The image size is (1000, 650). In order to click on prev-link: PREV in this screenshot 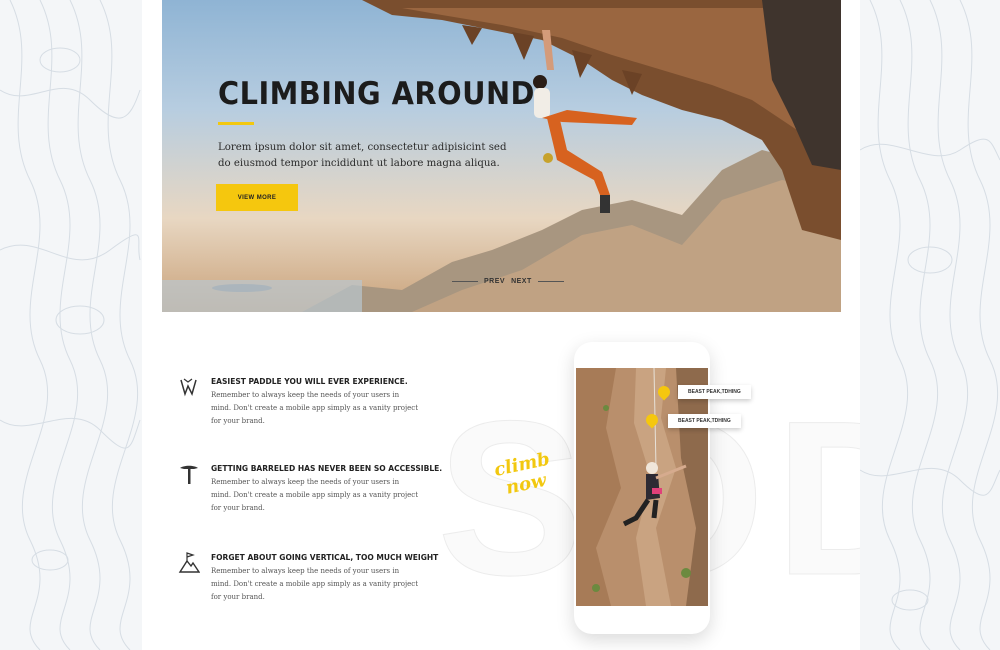, I will do `click(494, 281)`.